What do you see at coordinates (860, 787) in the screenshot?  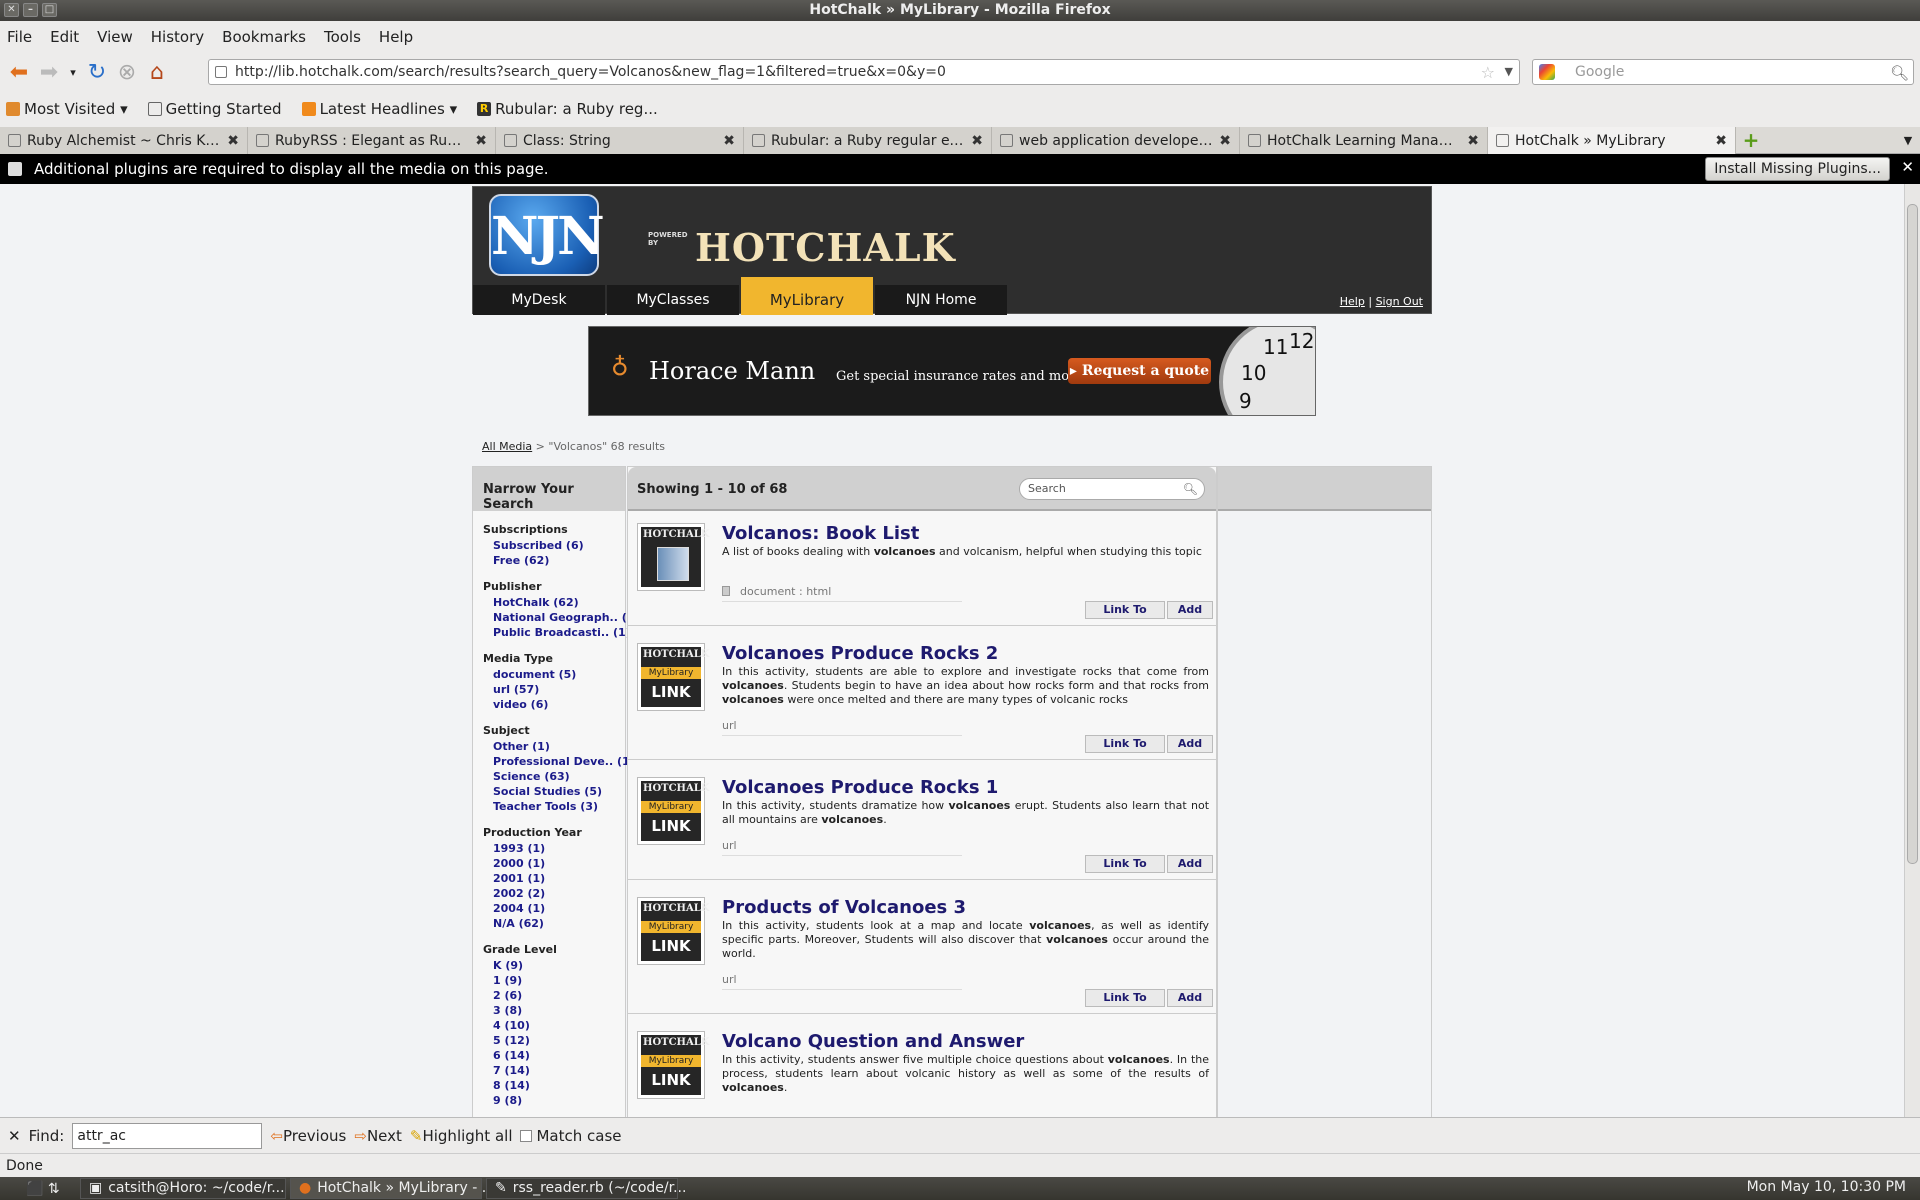 I see `result-title: Volcanoes Produce Rocks 1` at bounding box center [860, 787].